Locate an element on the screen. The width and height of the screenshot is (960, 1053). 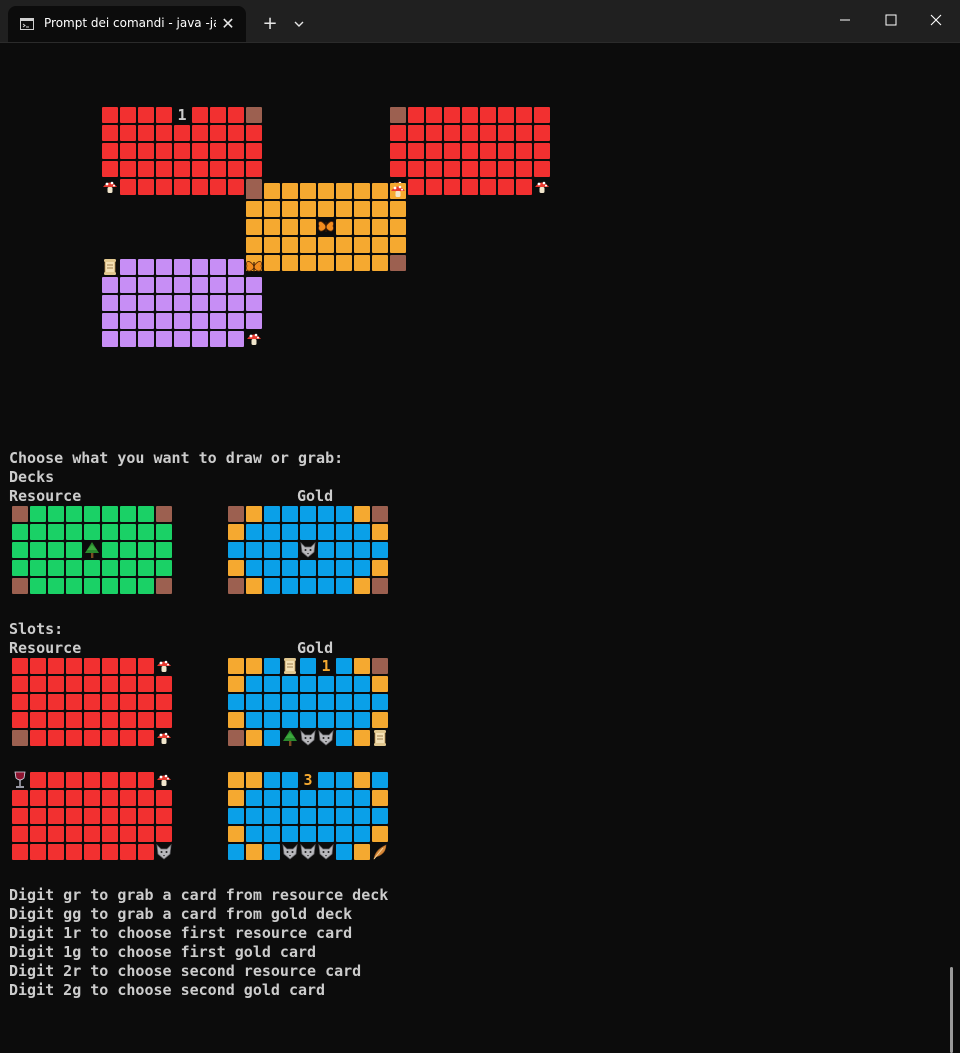
wolf-icon is located at coordinates (308, 851).